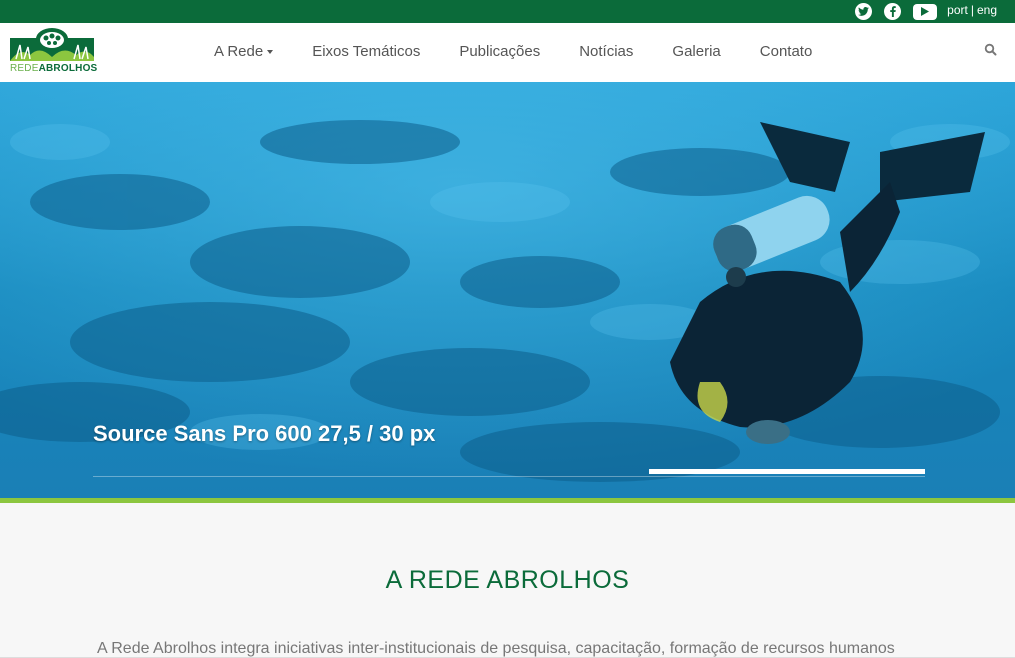 The height and width of the screenshot is (658, 1015). Describe the element at coordinates (270, 52) in the screenshot. I see `chevron-down-icon` at that location.